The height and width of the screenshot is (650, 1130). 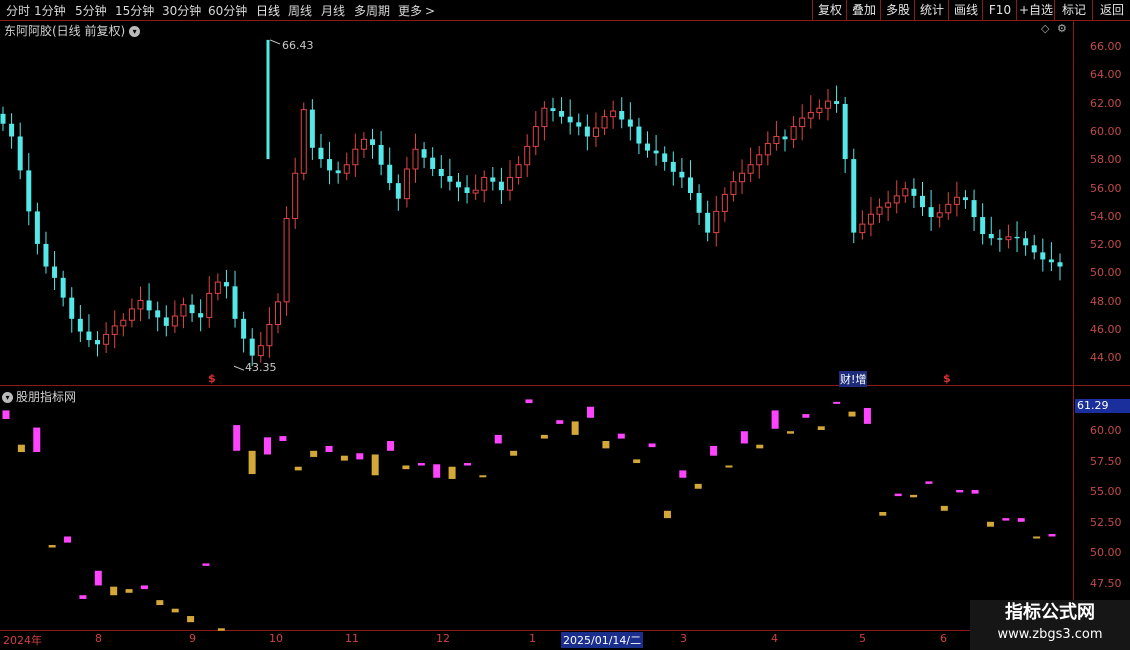 What do you see at coordinates (1106, 131) in the screenshot?
I see `y-label: 60.00` at bounding box center [1106, 131].